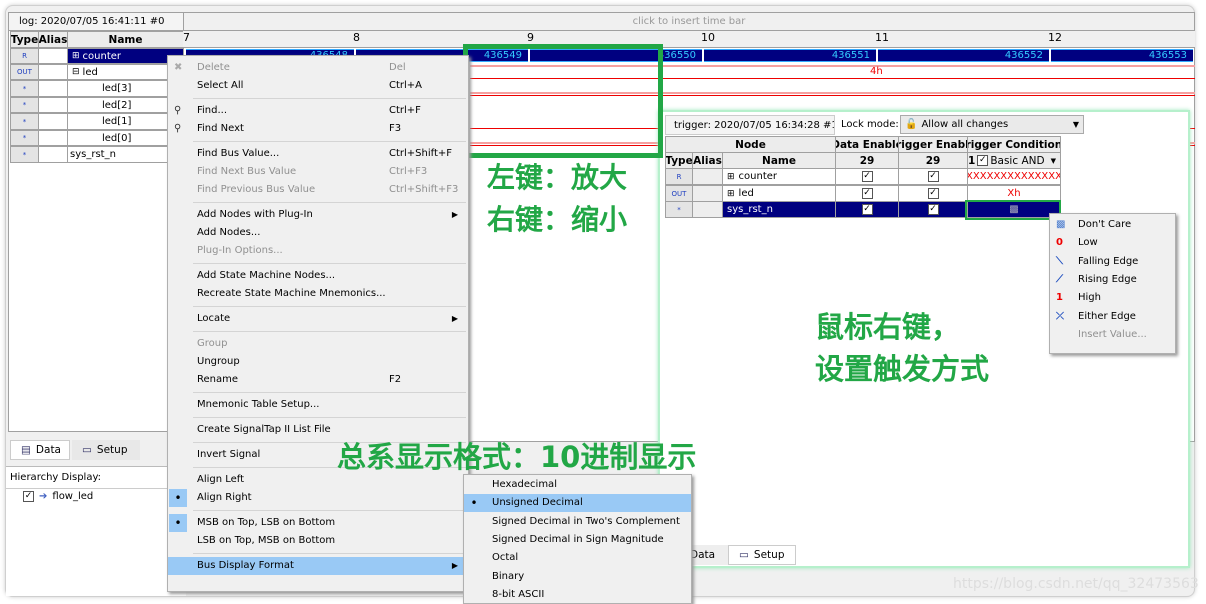 This screenshot has width=1206, height=604. Describe the element at coordinates (577, 522) in the screenshot. I see `menu-item-signed-decimal-in-two-s-complement: Signed Decimal in Two's Complement` at that location.